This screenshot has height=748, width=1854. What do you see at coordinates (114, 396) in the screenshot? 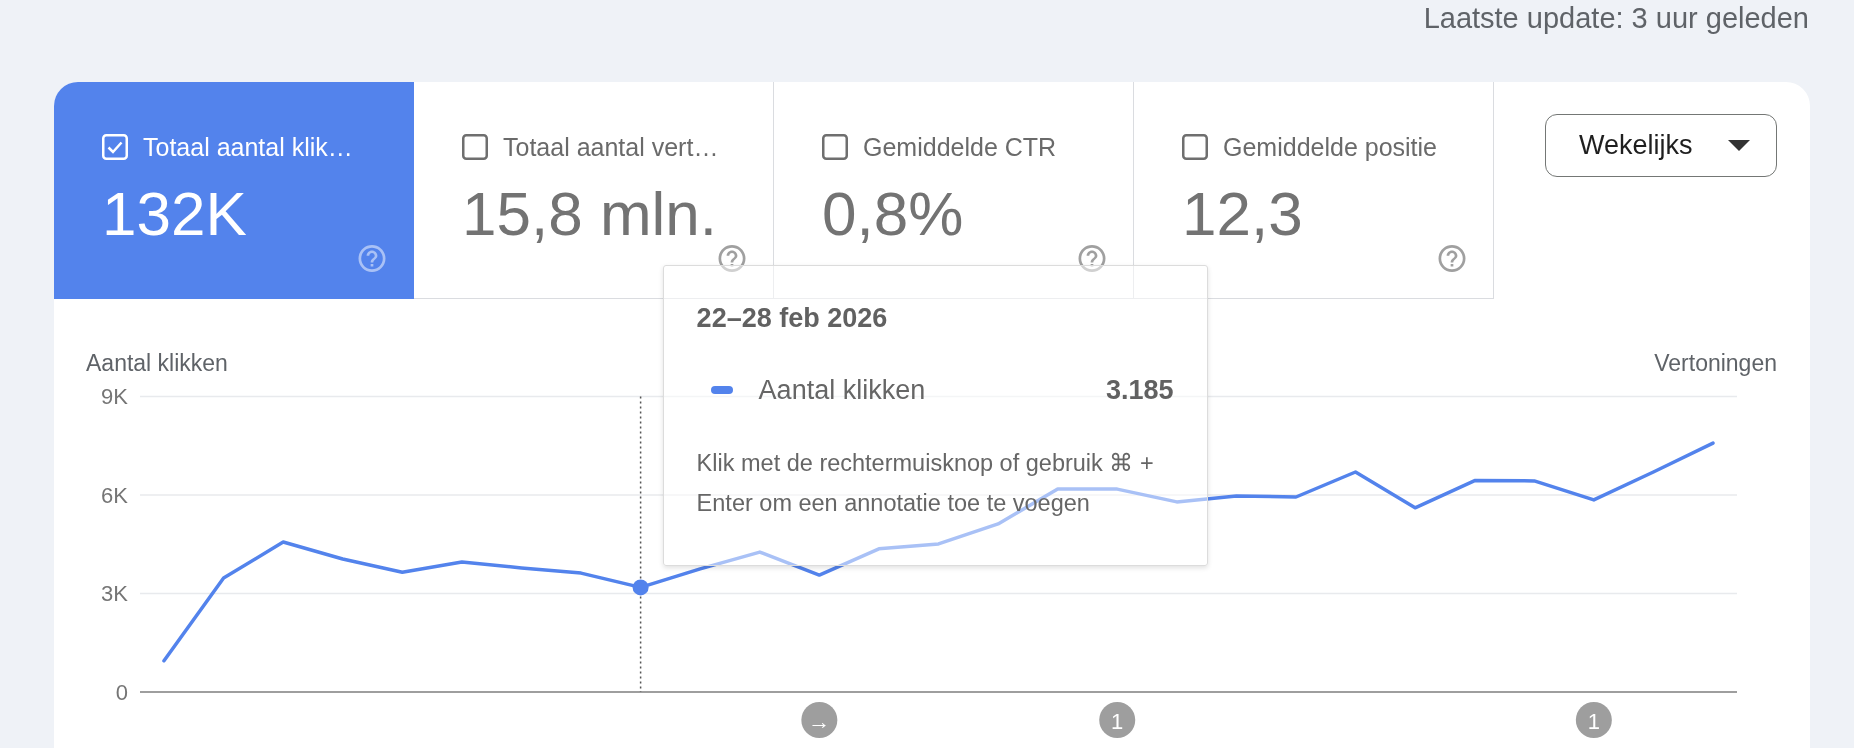
I see `y-tick-label: 9K` at bounding box center [114, 396].